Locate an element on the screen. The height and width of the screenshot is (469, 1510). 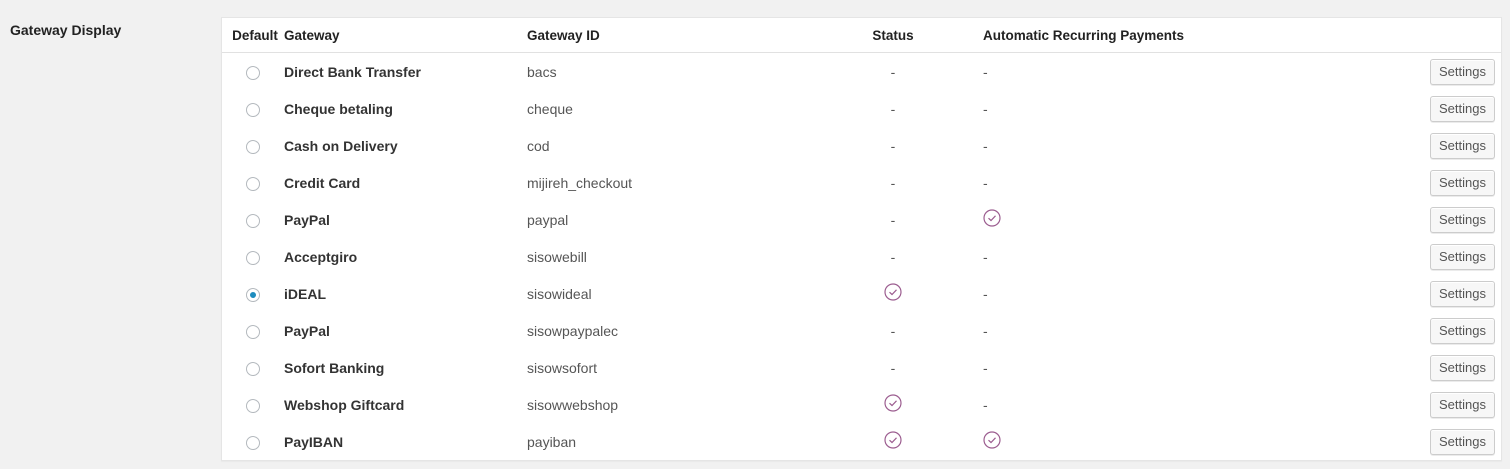
table-row: PayPal paypal - Settings is located at coordinates (861, 219).